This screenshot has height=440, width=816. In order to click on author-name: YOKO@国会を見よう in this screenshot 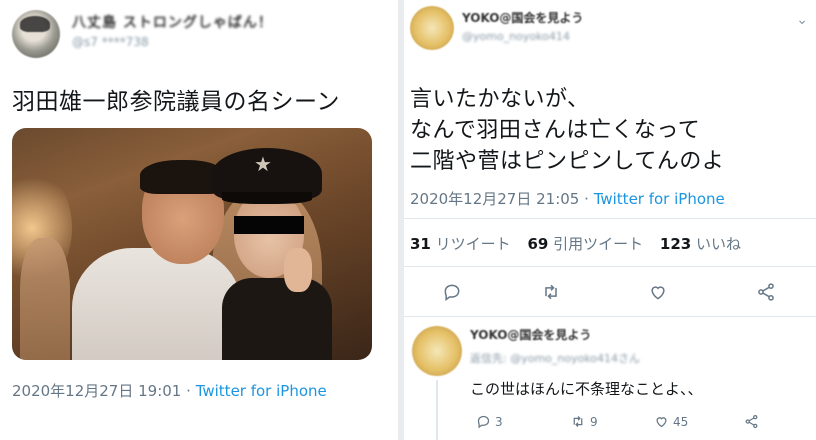, I will do `click(522, 17)`.